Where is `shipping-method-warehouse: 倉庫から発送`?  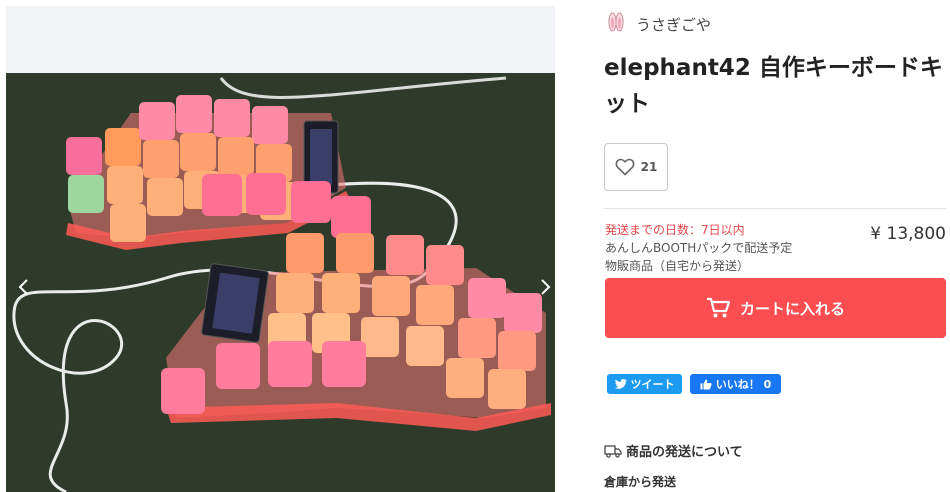 shipping-method-warehouse: 倉庫から発送 is located at coordinates (640, 482).